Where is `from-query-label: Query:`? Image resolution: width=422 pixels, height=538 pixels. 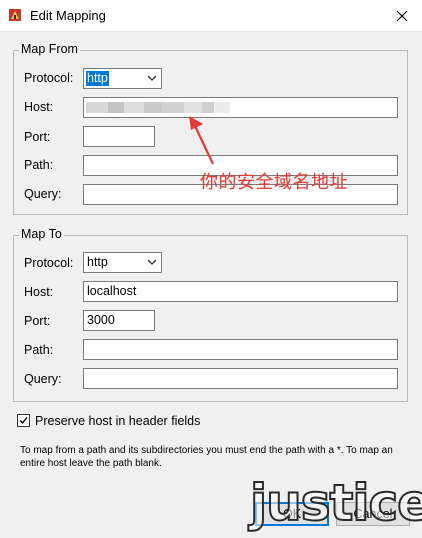 from-query-label: Query: is located at coordinates (43, 194).